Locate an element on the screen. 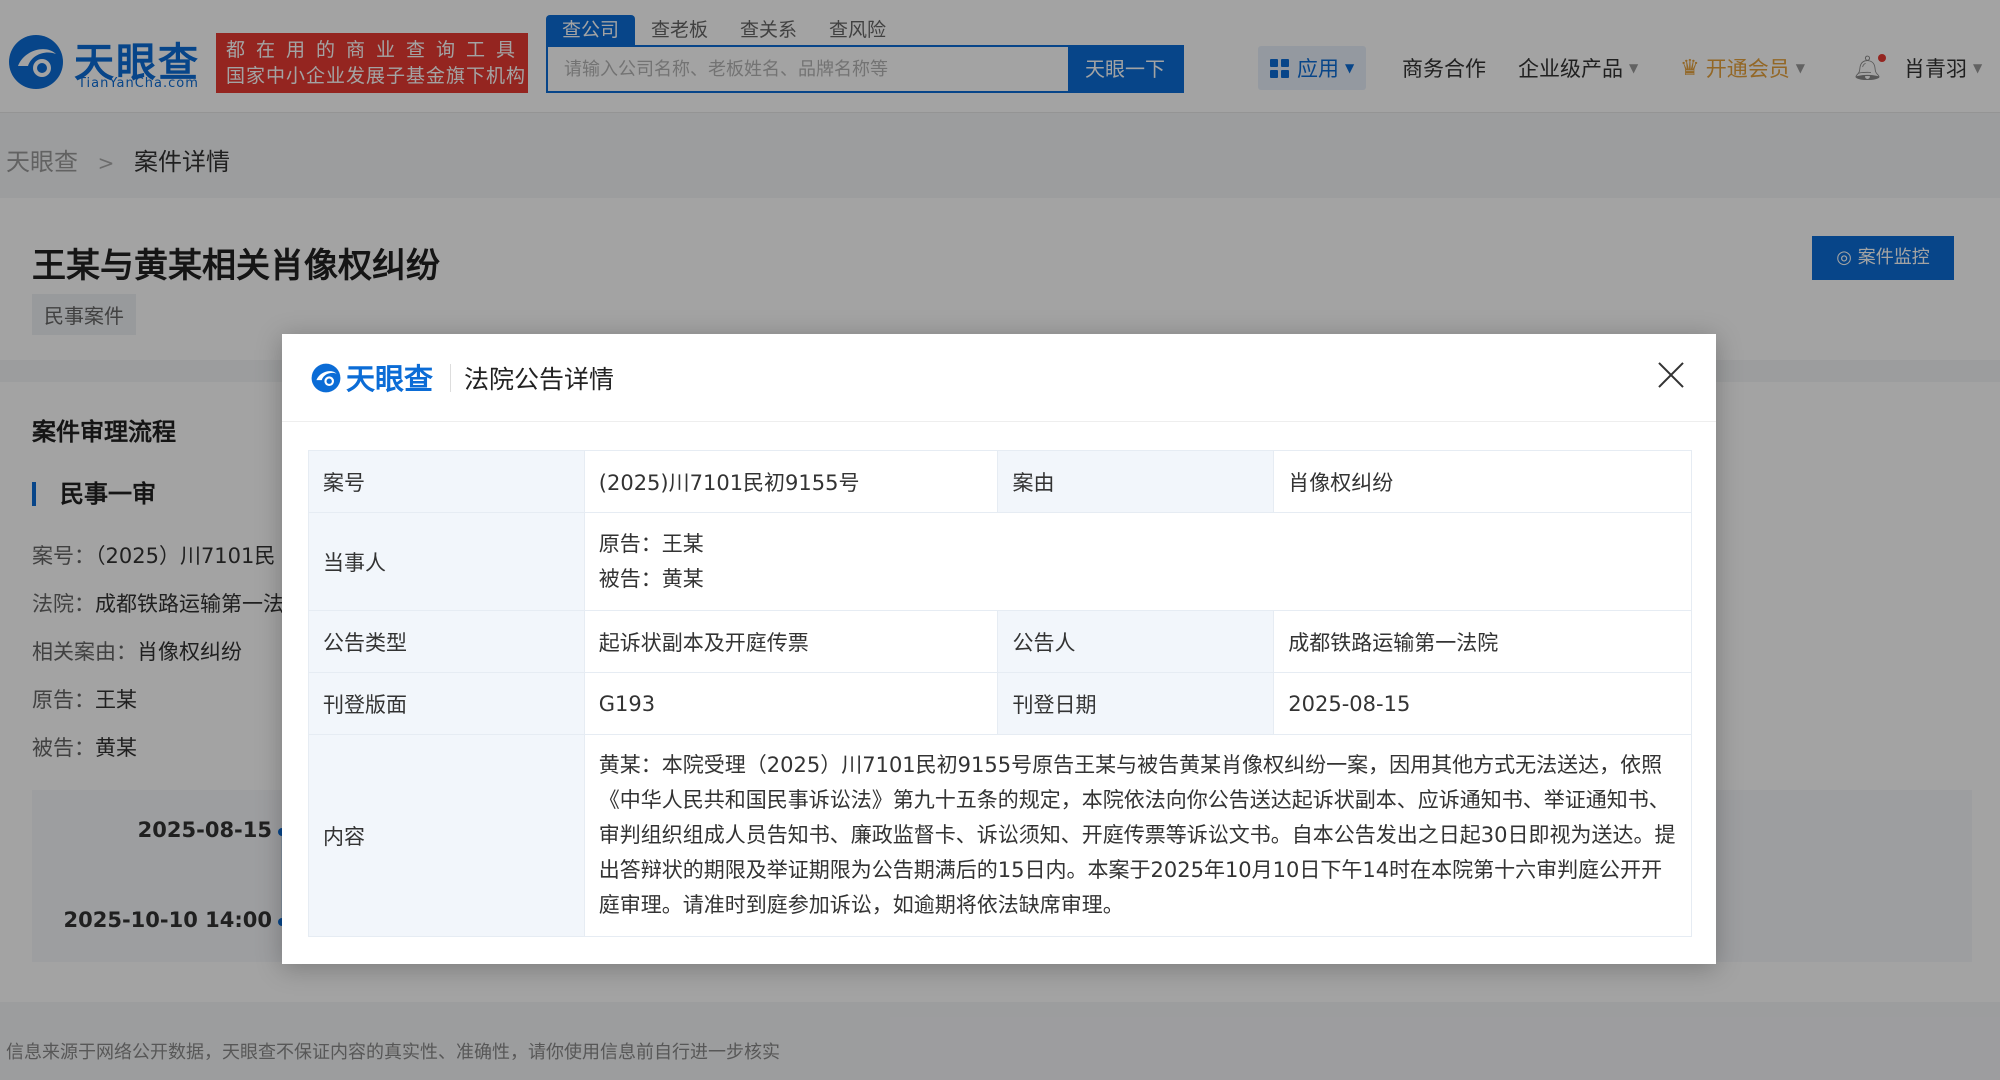 This screenshot has width=2000, height=1080. content-label: 内容 is located at coordinates (446, 835).